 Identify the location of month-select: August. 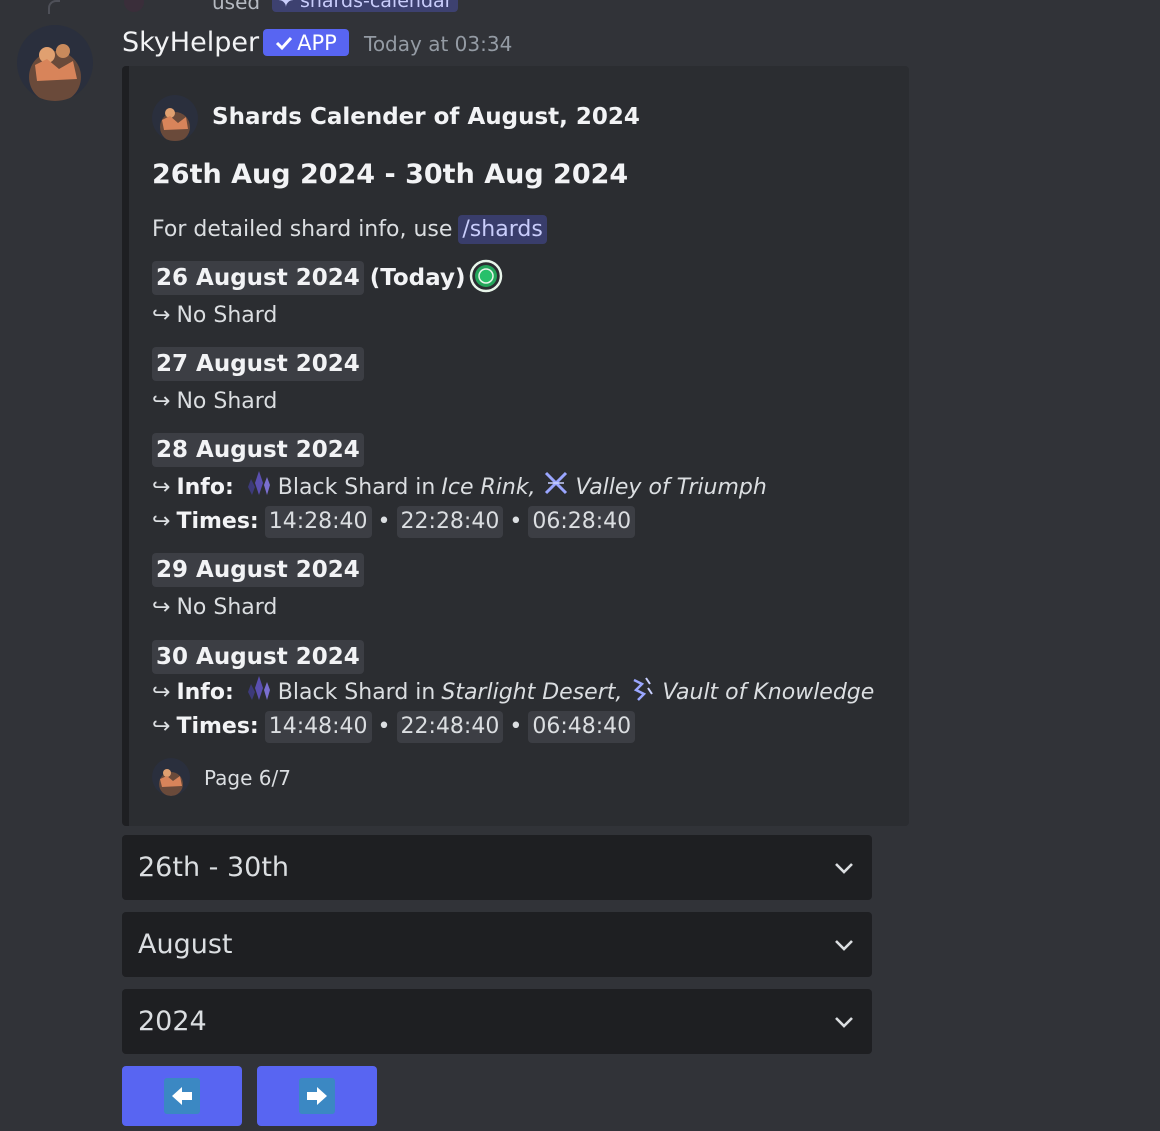
(497, 944).